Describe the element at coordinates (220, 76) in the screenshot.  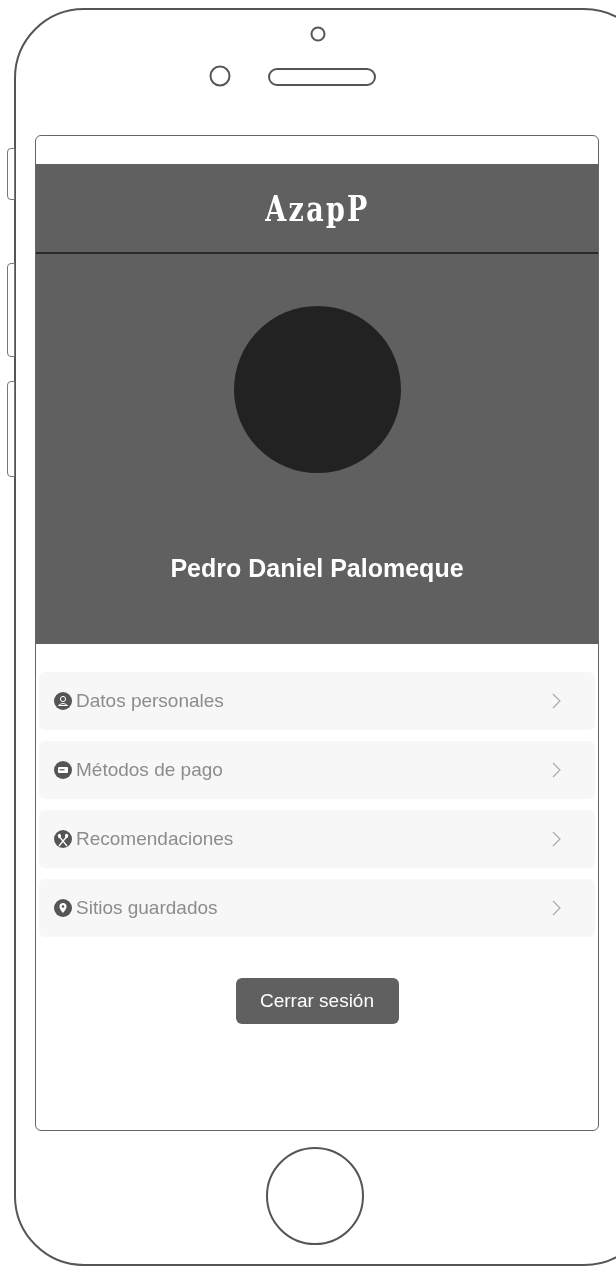
I see `camera-icon` at that location.